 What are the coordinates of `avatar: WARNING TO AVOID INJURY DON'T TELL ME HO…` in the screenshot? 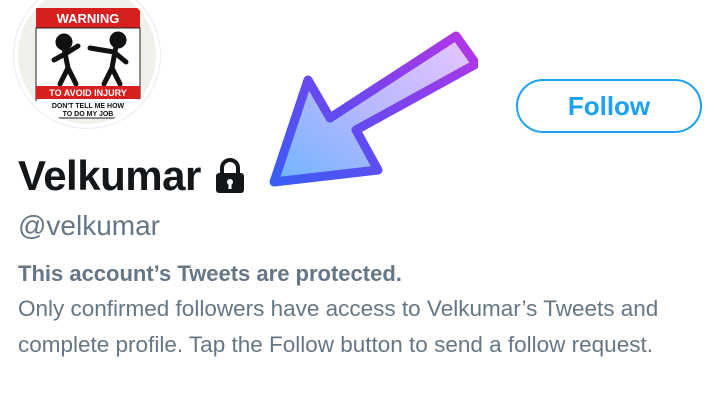 It's located at (87, 62).